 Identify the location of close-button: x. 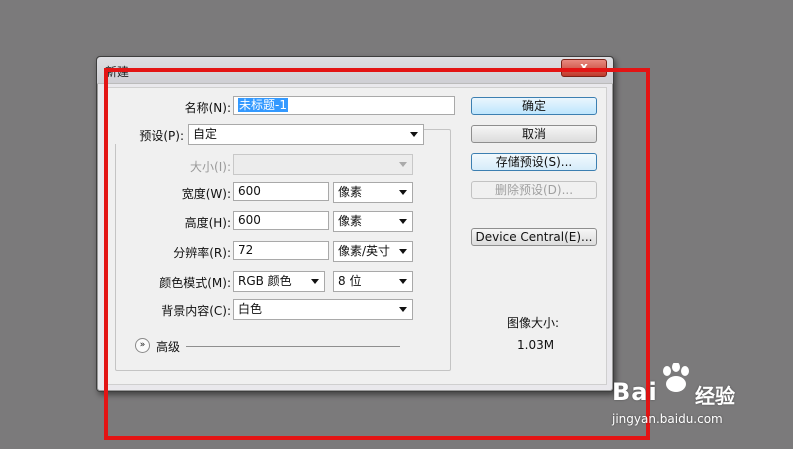
(584, 68).